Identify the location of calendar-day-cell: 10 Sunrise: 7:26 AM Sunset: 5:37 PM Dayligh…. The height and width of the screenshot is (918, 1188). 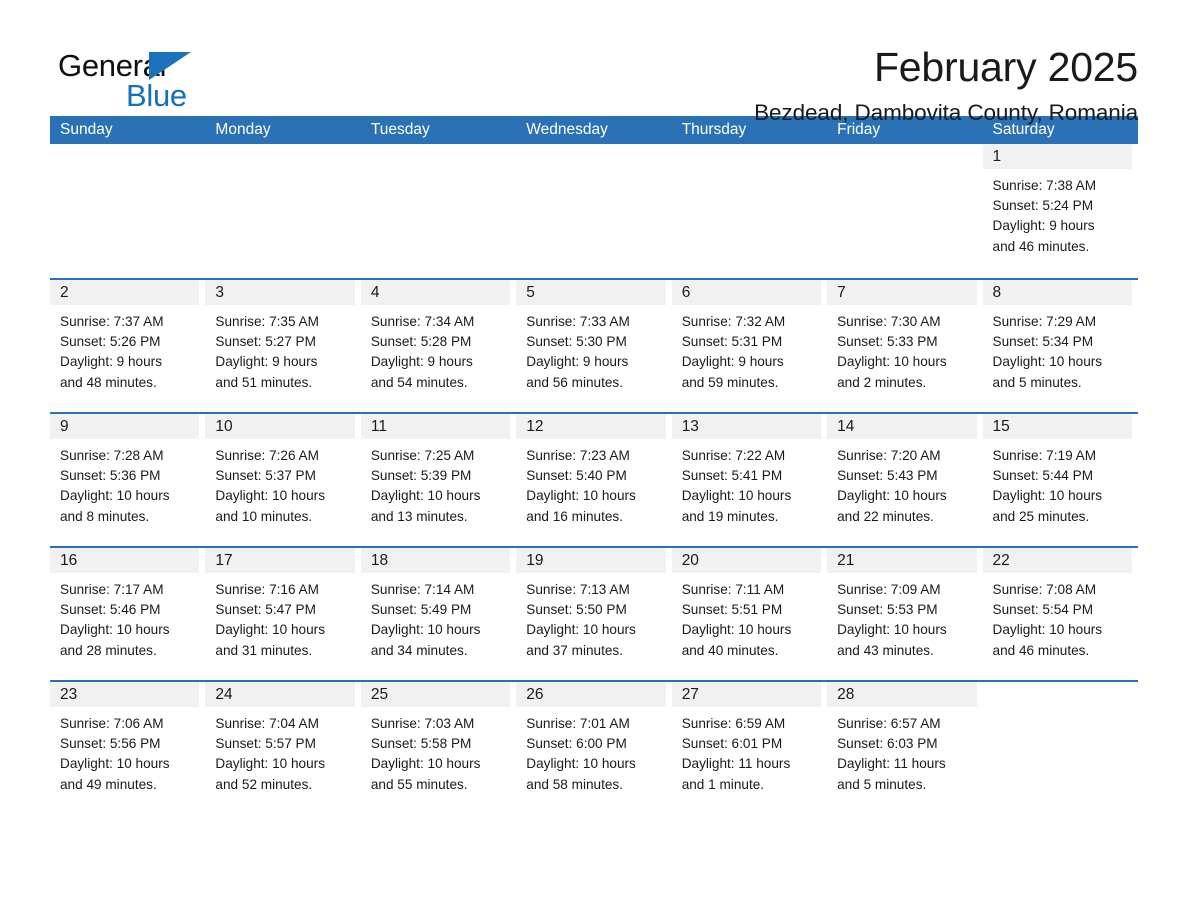
(282, 480).